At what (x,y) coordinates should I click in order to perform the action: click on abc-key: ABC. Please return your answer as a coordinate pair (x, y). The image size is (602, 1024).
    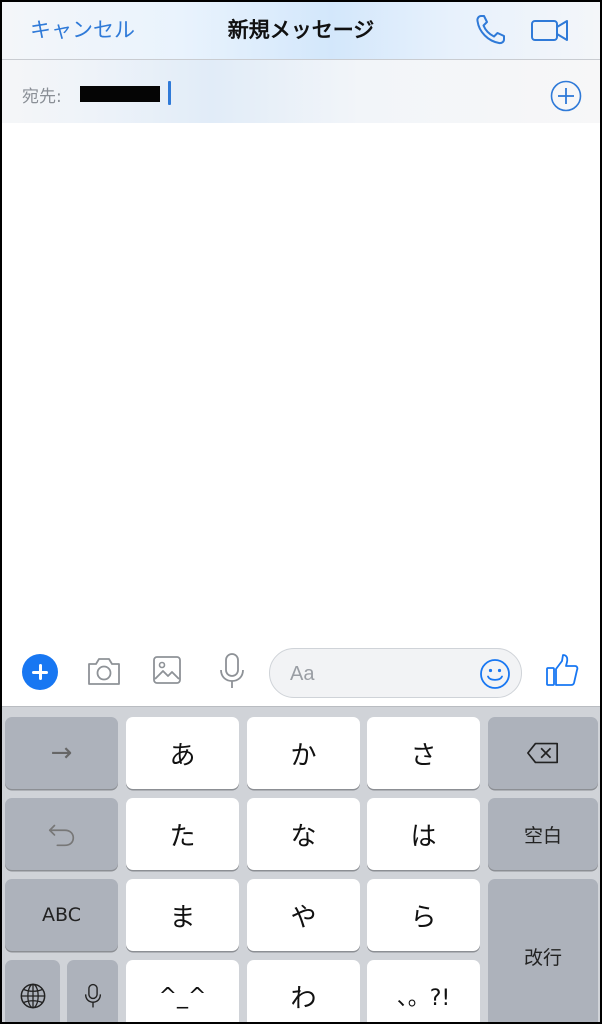
    Looking at the image, I should click on (61, 915).